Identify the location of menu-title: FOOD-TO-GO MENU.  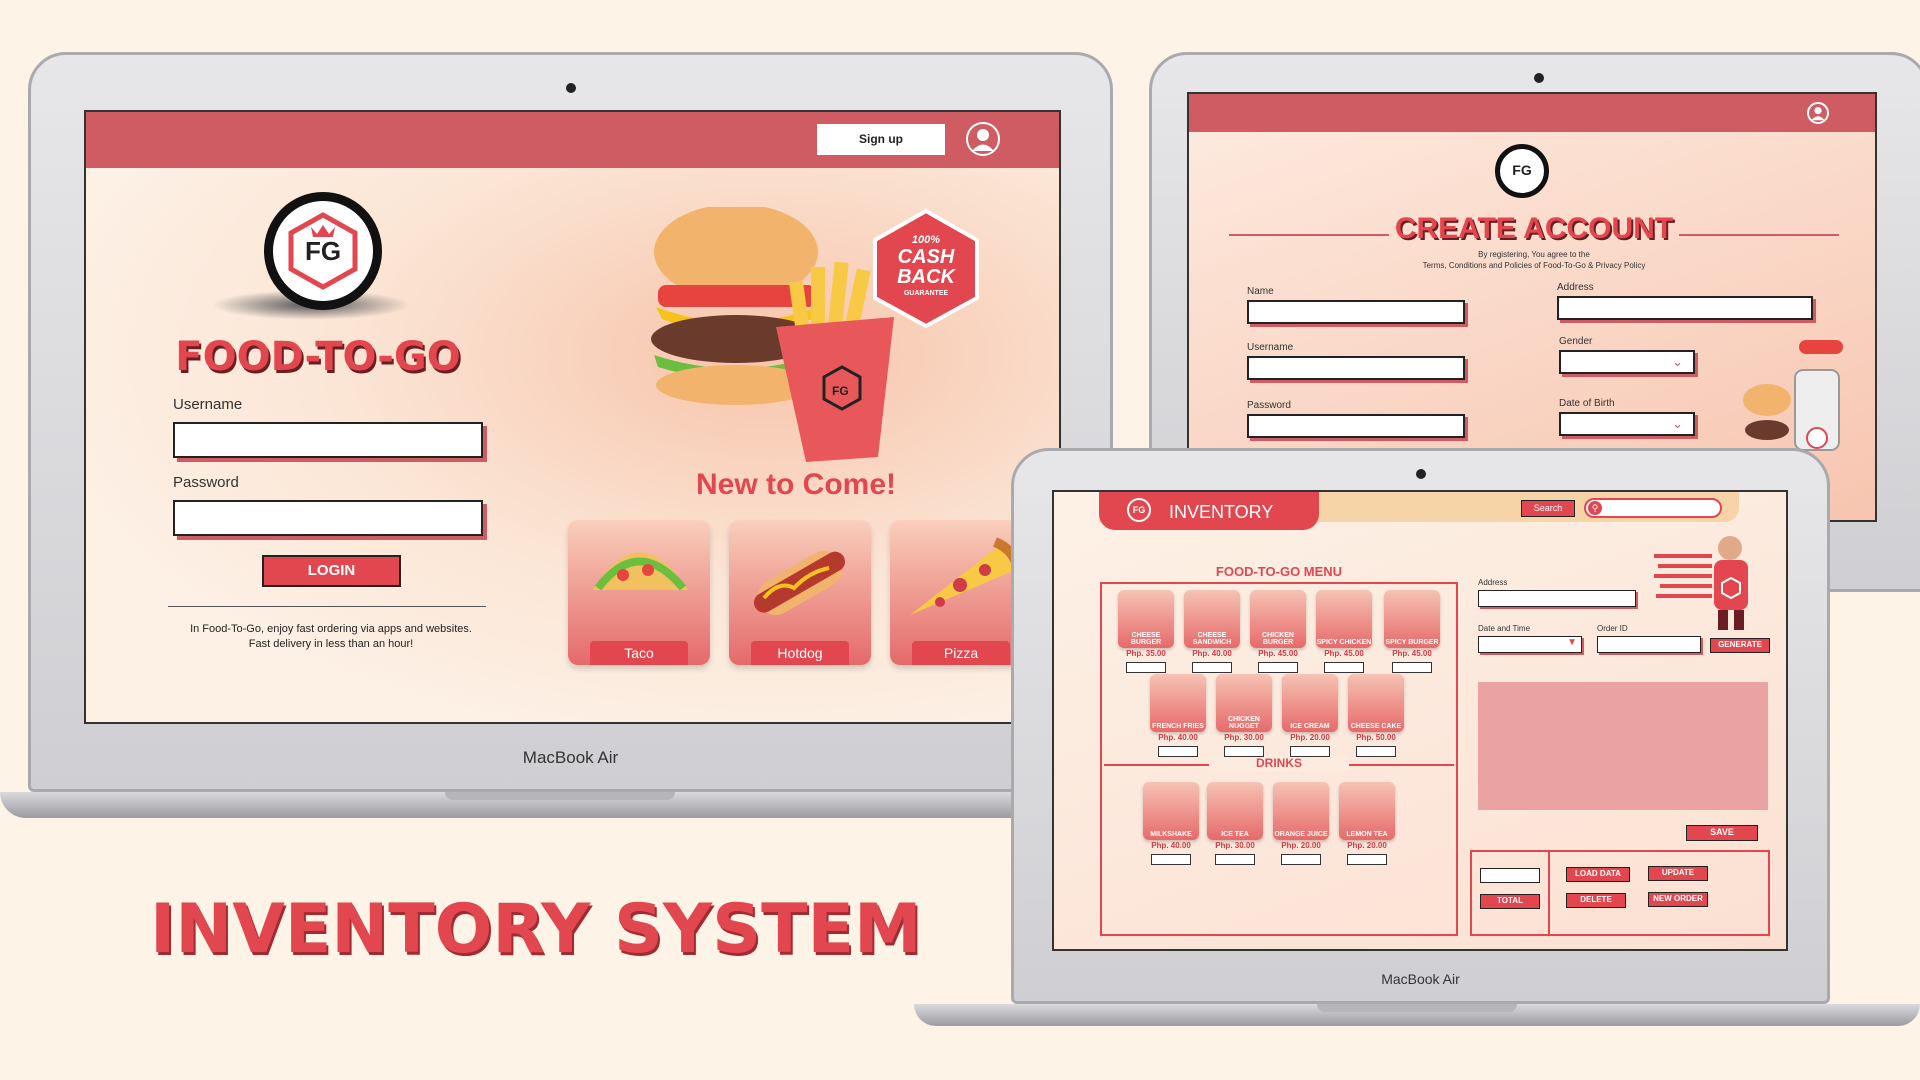
(1279, 571).